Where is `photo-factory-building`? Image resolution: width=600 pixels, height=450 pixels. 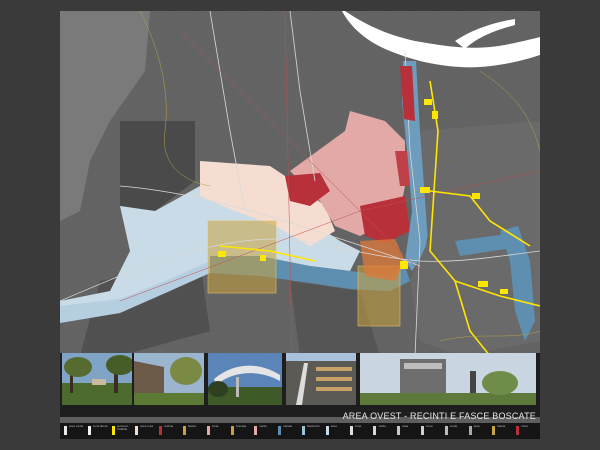
photo-factory-building is located at coordinates (321, 379).